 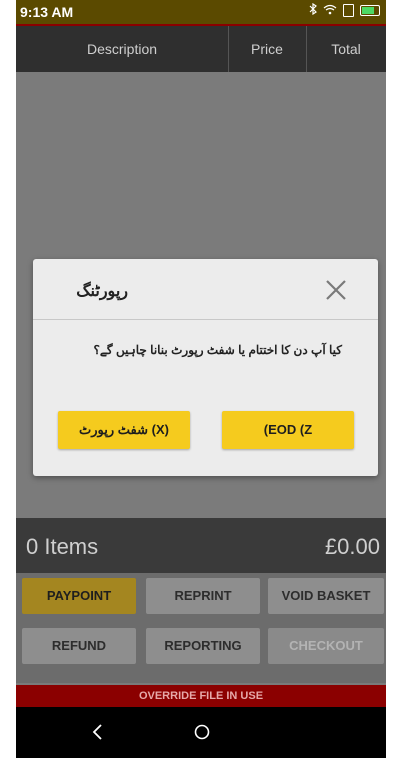 I want to click on items-count: 0 Items, so click(x=62, y=546).